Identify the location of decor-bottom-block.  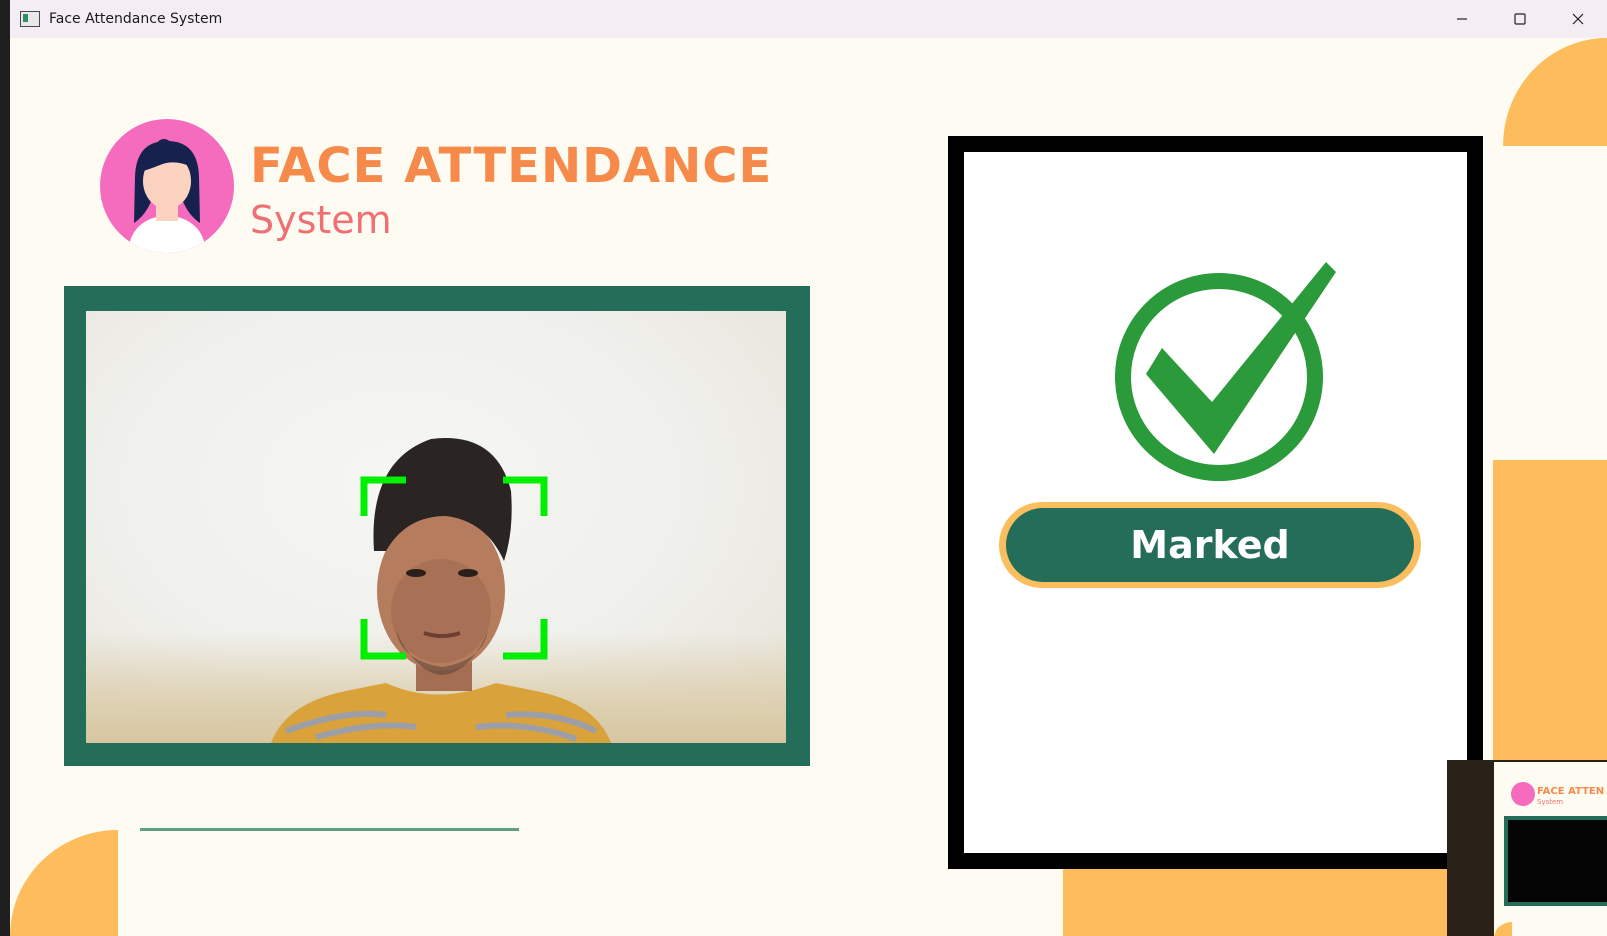
(1258, 902).